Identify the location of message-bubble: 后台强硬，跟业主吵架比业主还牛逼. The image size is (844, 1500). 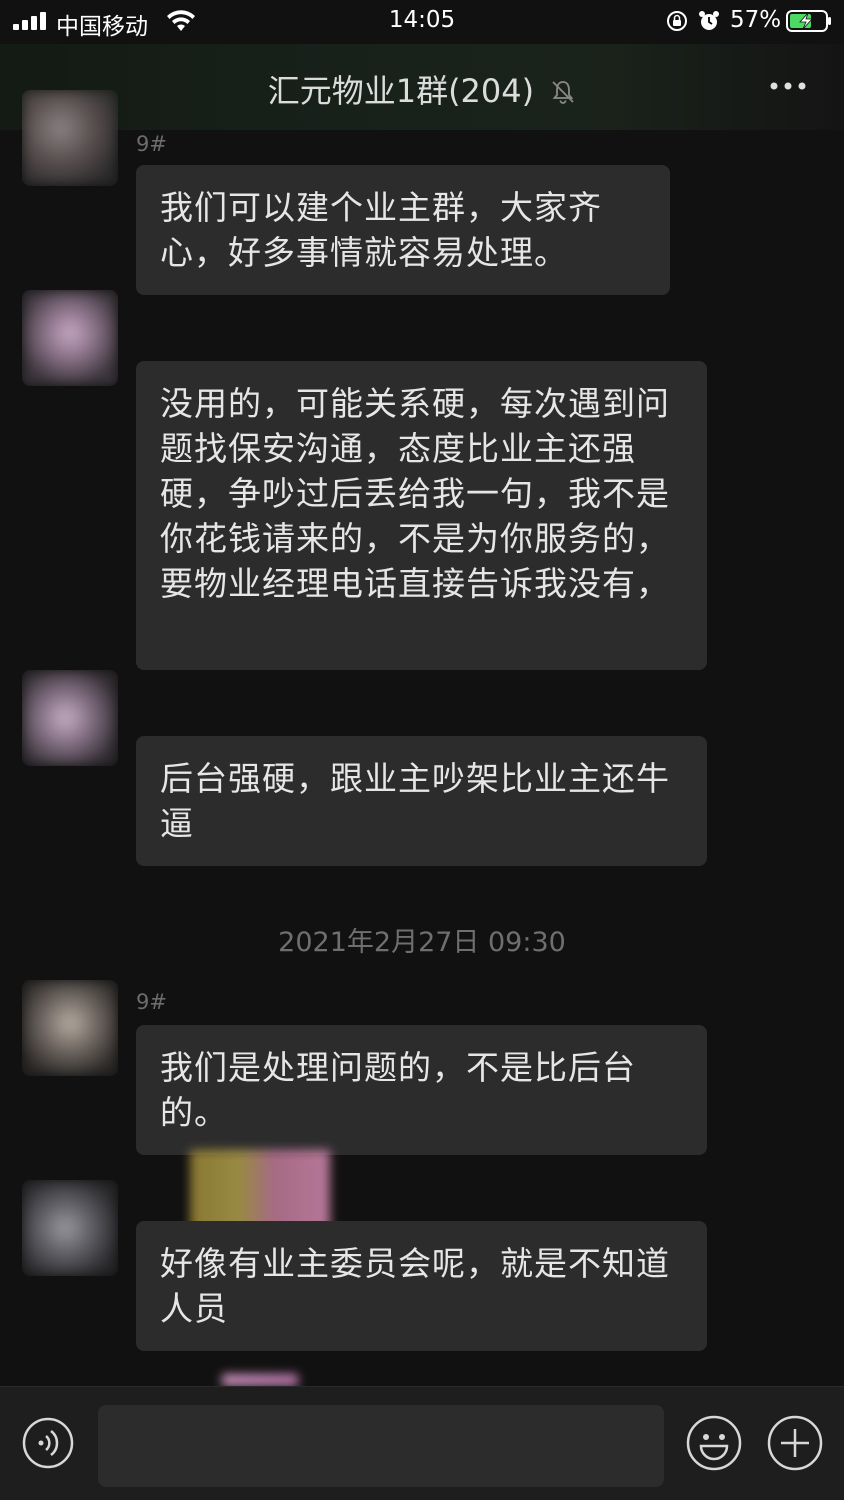
(421, 801).